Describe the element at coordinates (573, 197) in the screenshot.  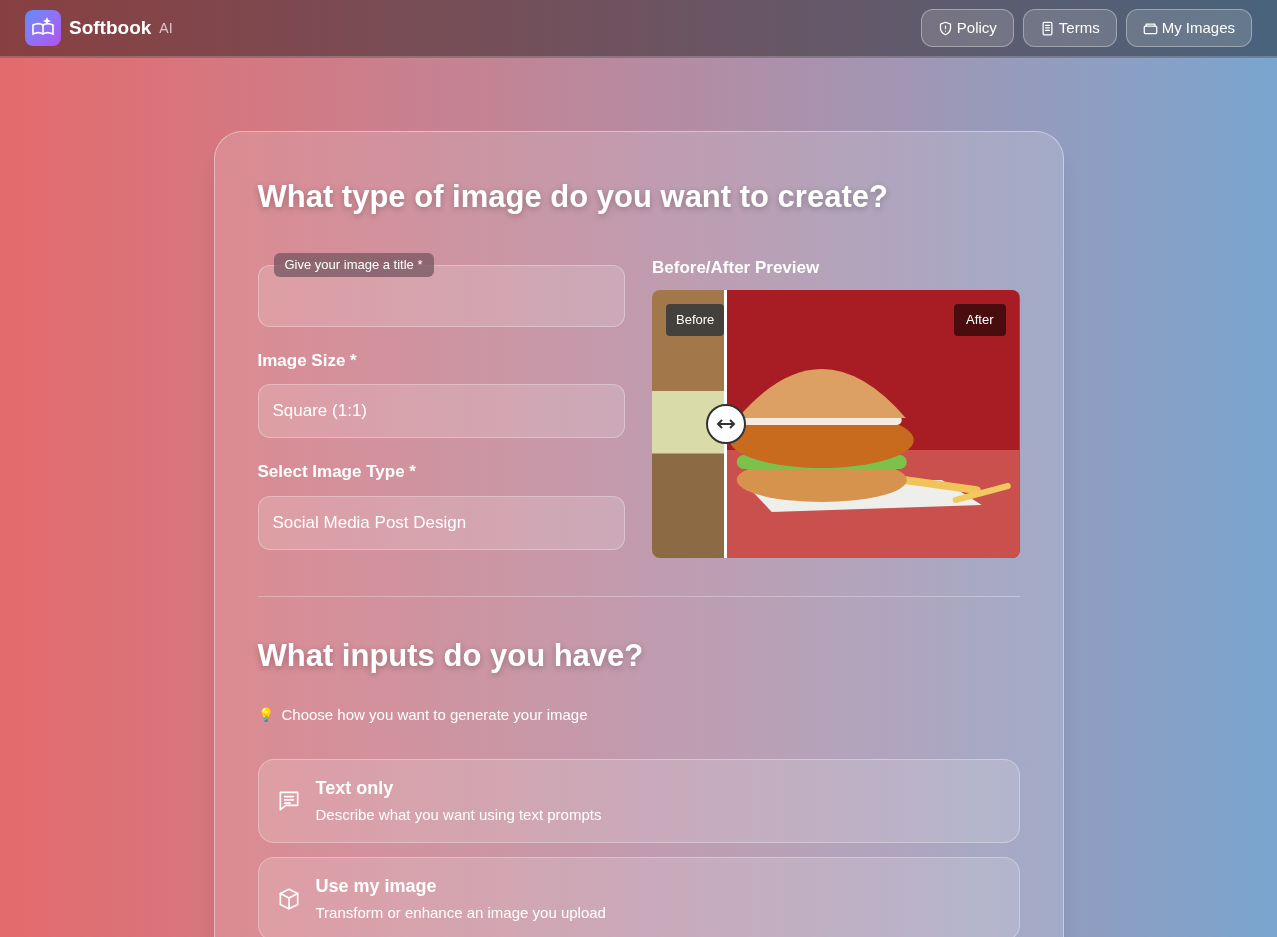
I see `section-heading: What type of image do you want to create?` at that location.